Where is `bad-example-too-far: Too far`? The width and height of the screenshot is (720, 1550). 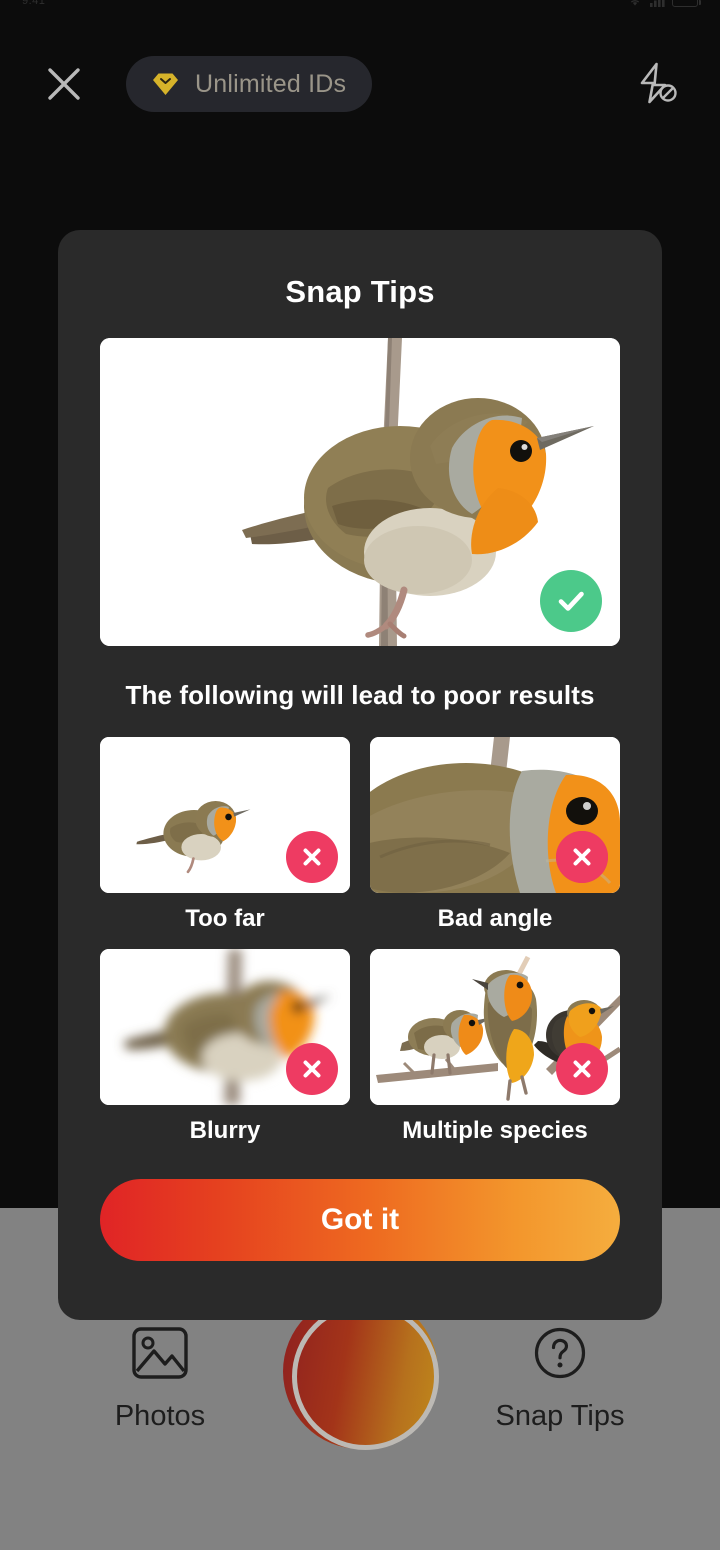 bad-example-too-far: Too far is located at coordinates (225, 835).